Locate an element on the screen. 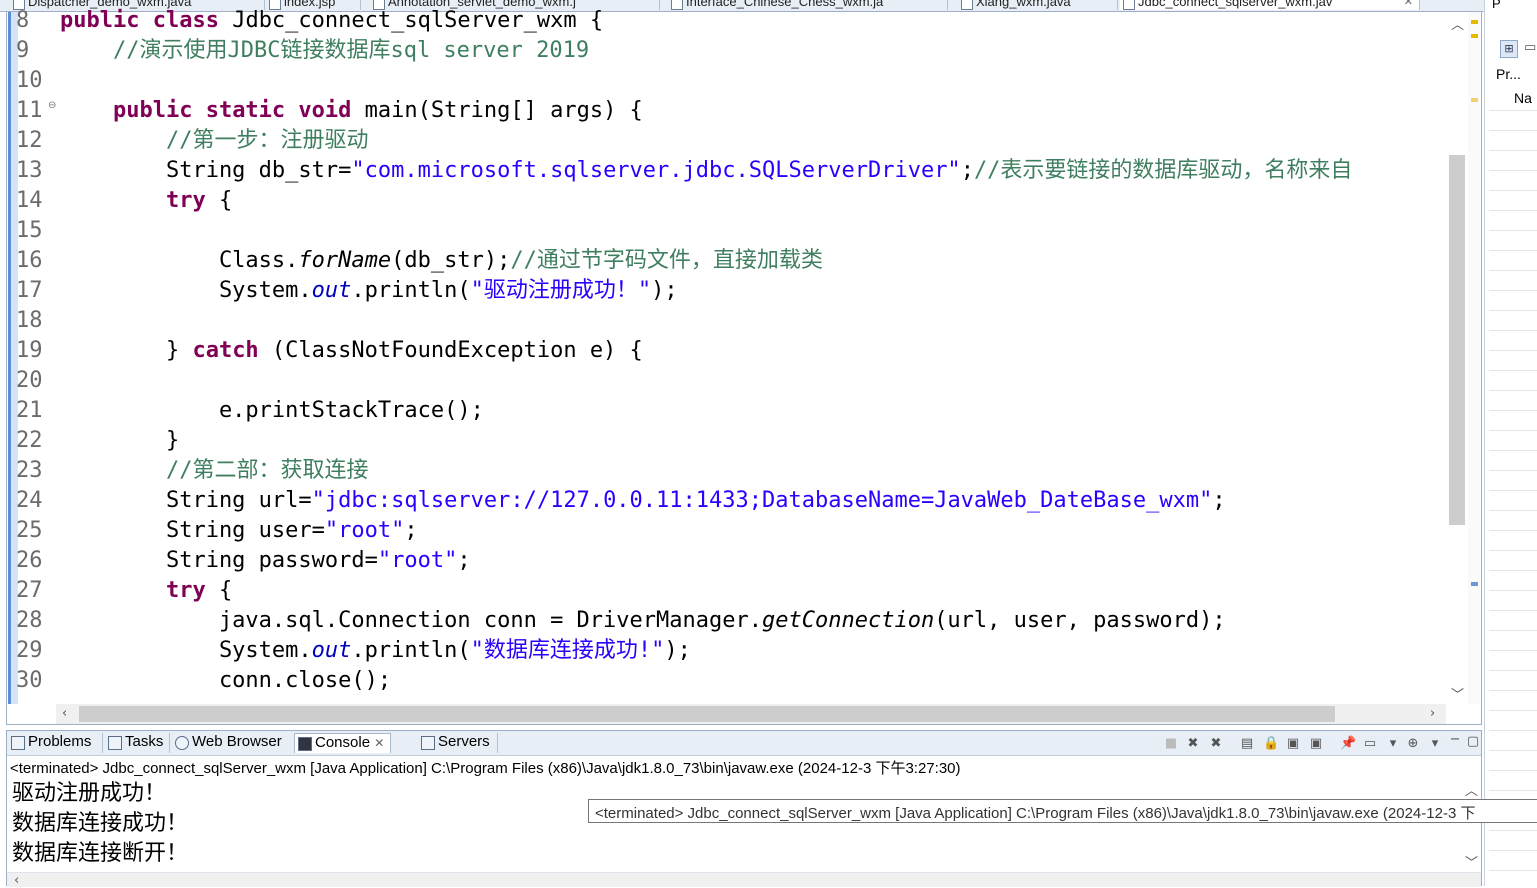  console-output-line: 驱动注册成功！ is located at coordinates (89, 793).